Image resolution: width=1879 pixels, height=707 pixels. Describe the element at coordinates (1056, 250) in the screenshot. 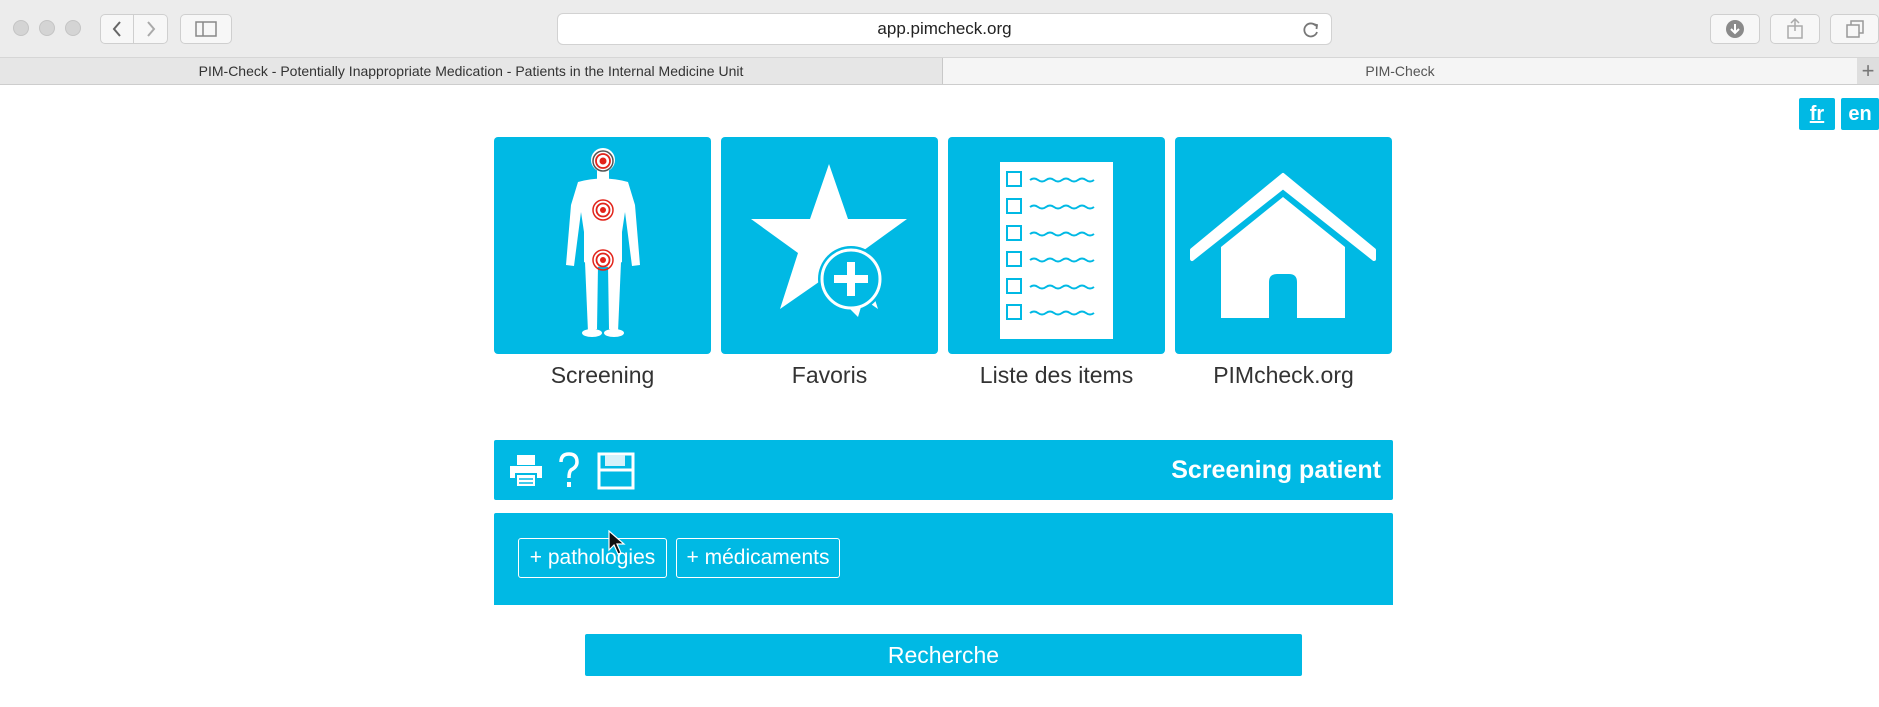

I see `checklist-icon` at that location.